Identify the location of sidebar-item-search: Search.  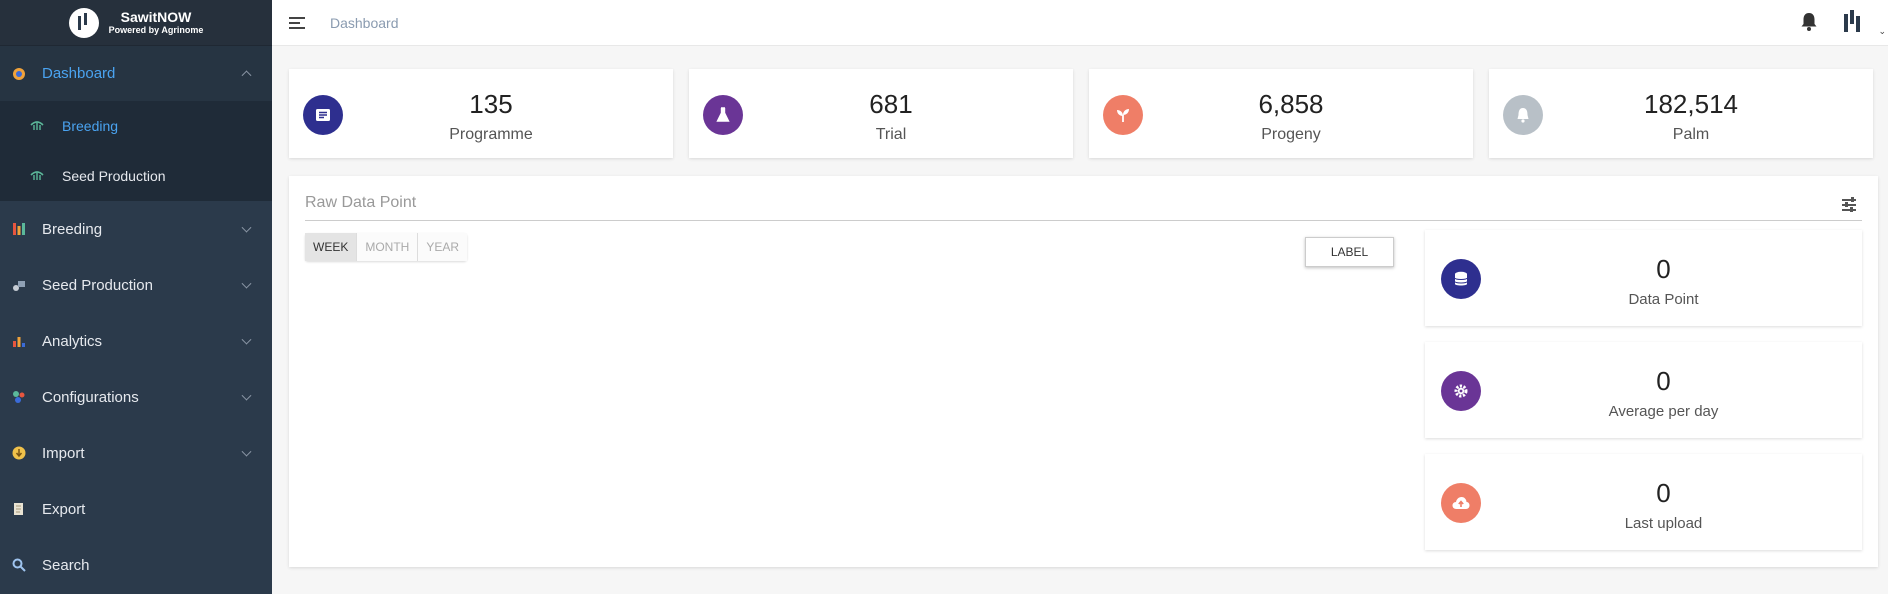
(136, 565).